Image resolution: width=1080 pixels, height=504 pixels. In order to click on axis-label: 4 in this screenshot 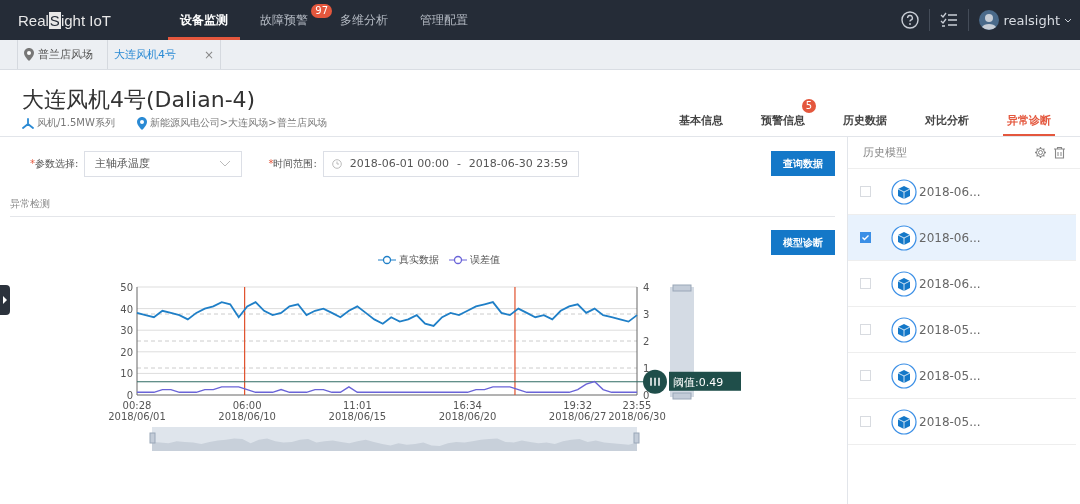, I will do `click(646, 287)`.